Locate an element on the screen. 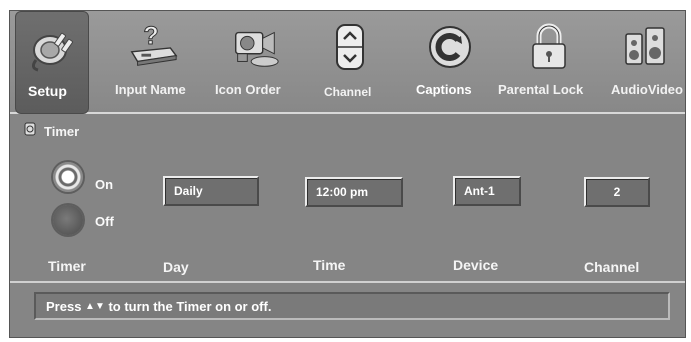  timer-section-title: Timer is located at coordinates (62, 131).